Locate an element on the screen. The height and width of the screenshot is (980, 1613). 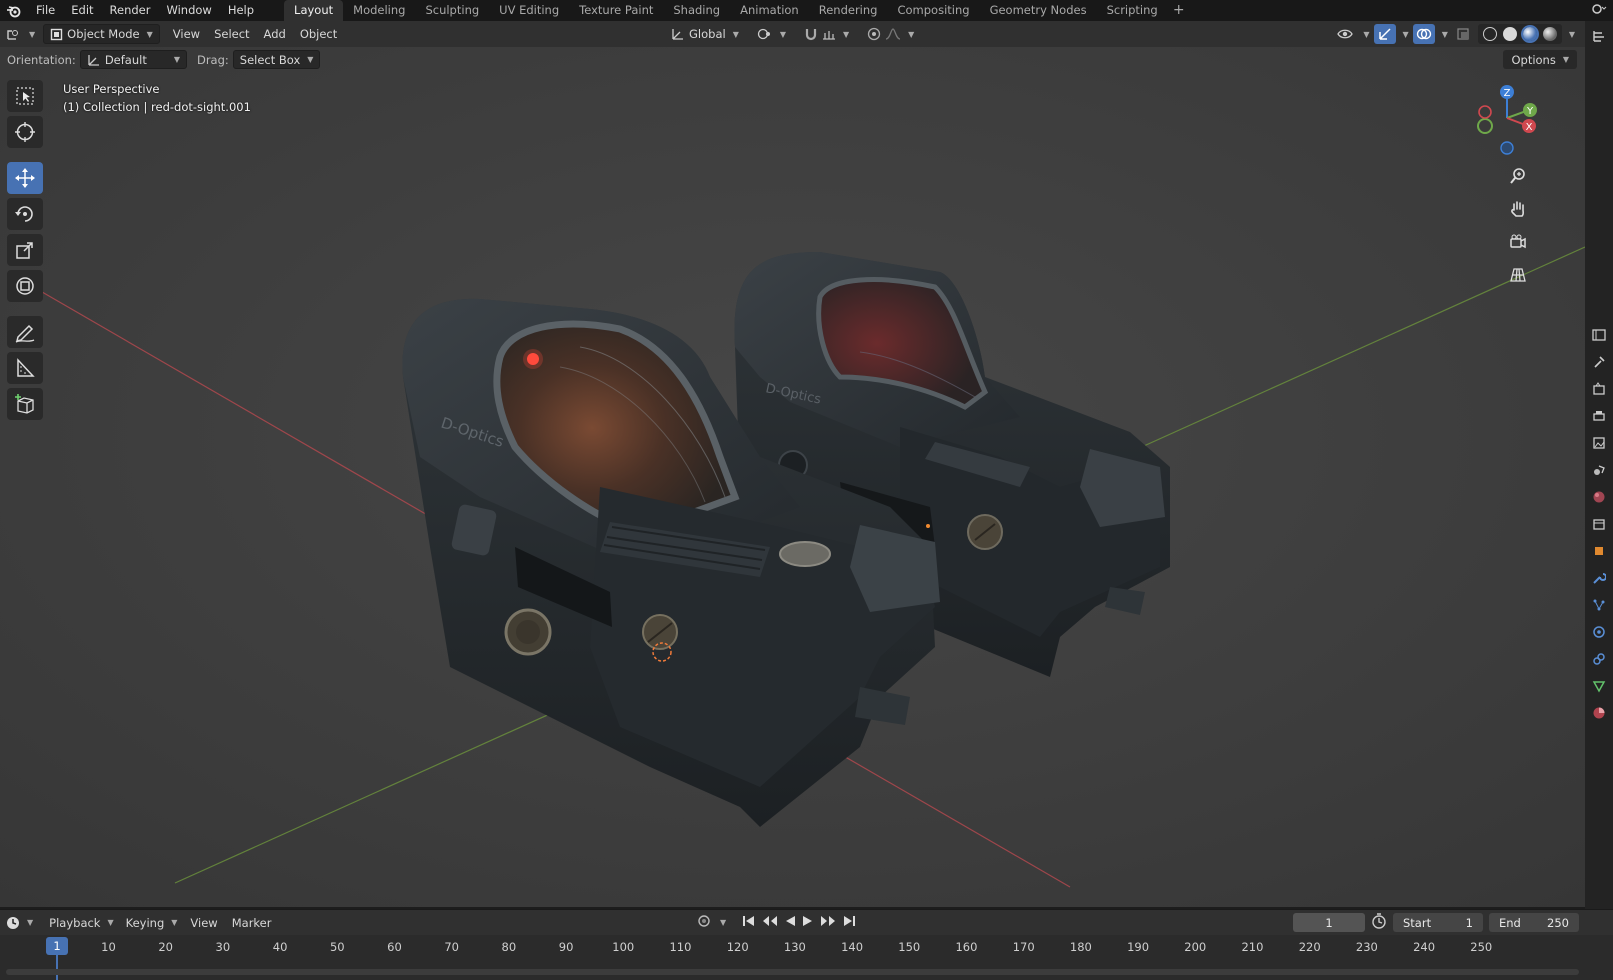
menu-edit: Edit is located at coordinates (82, 10).